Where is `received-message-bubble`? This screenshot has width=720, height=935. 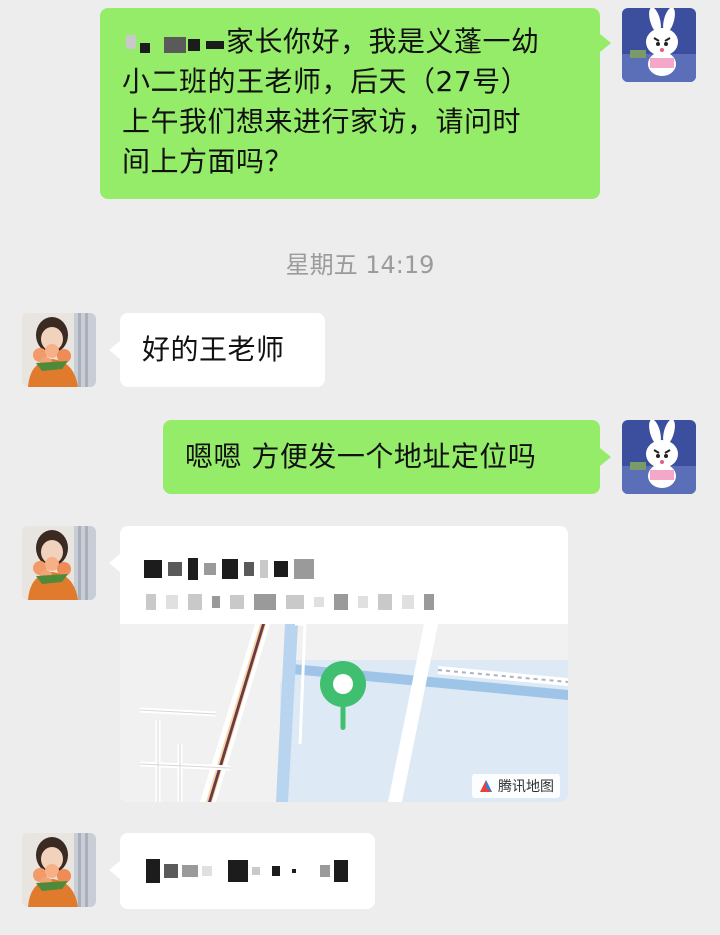
received-message-bubble is located at coordinates (247, 871).